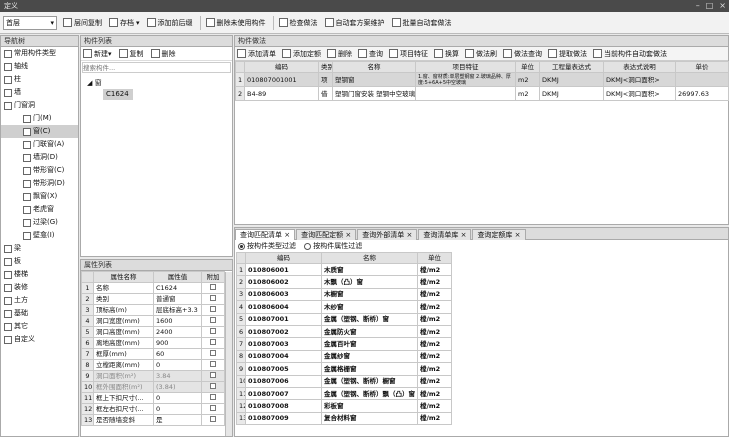 Image resolution: width=729 pixels, height=437 pixels. What do you see at coordinates (39, 66) in the screenshot?
I see `nav-item: 轴线` at bounding box center [39, 66].